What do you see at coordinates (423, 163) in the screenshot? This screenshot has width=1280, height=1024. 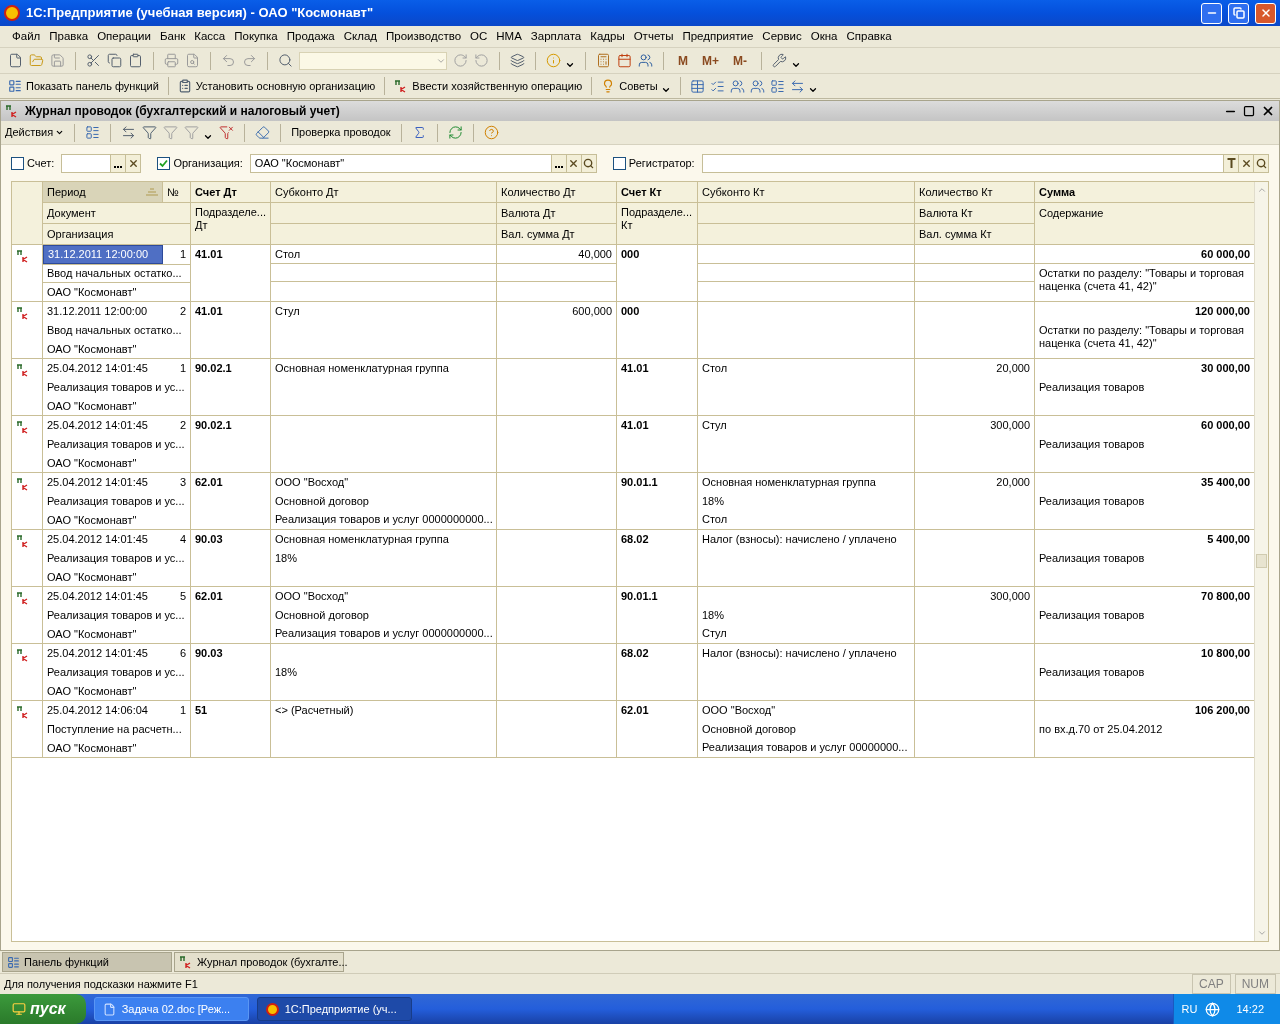 I see `filter-field: ОАО "Космонавт"` at bounding box center [423, 163].